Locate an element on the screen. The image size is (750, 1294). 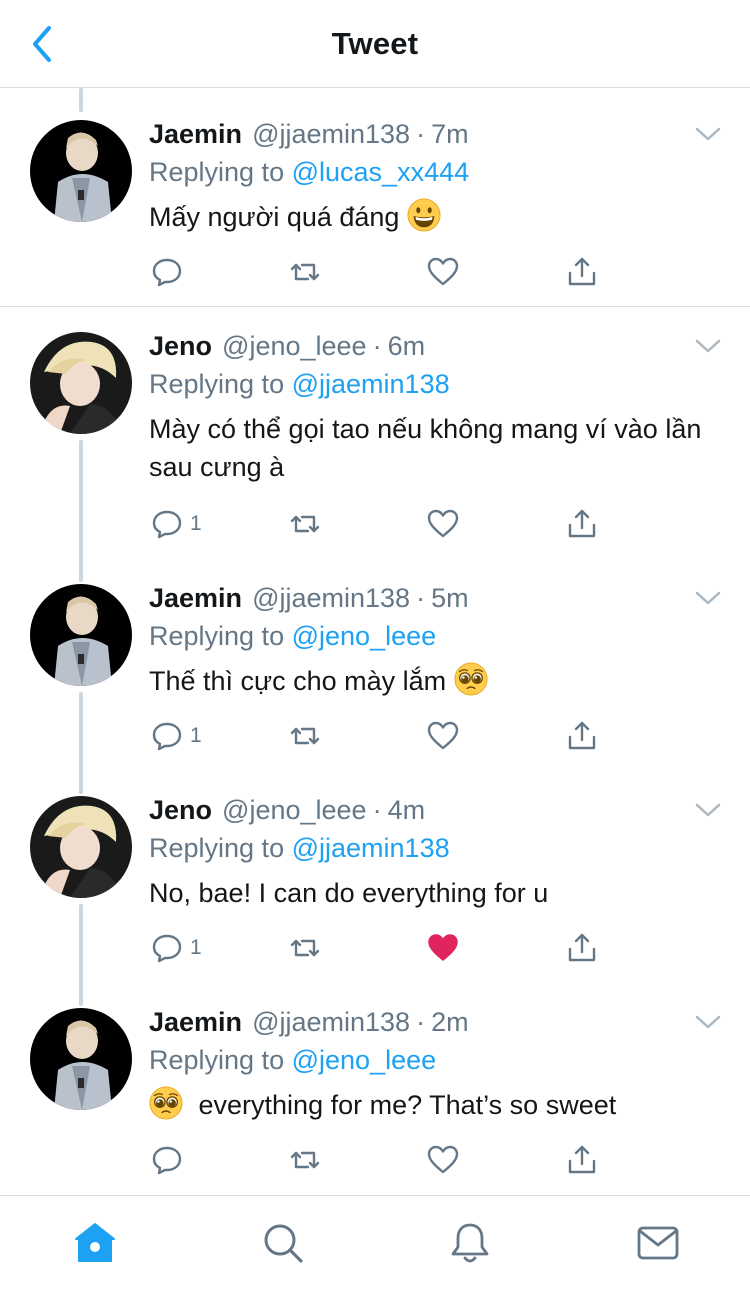
tweet-header: Jeno @jeno_leee · 6m is located at coordinates (287, 346).